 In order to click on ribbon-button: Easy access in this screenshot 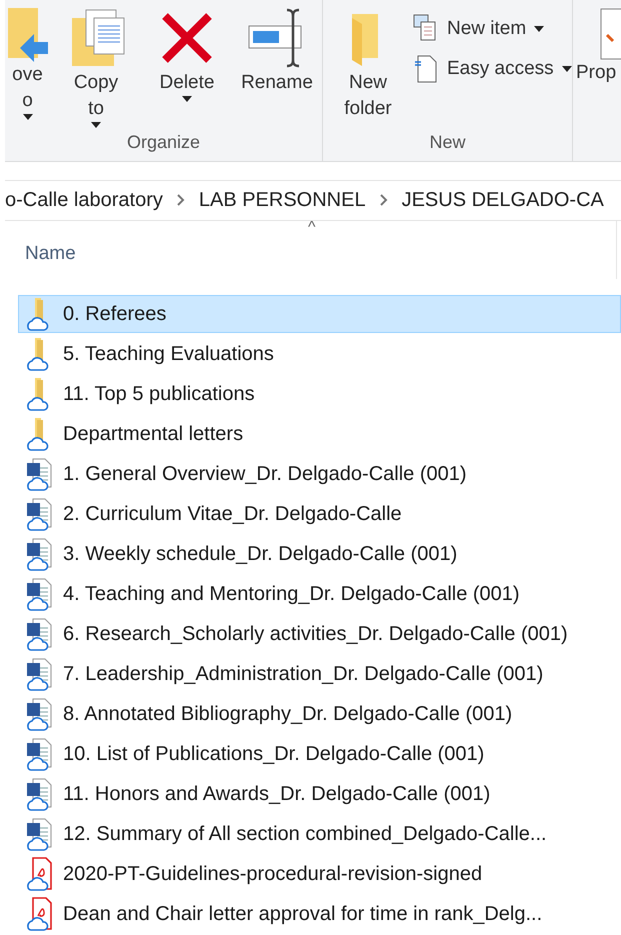, I will do `click(492, 69)`.